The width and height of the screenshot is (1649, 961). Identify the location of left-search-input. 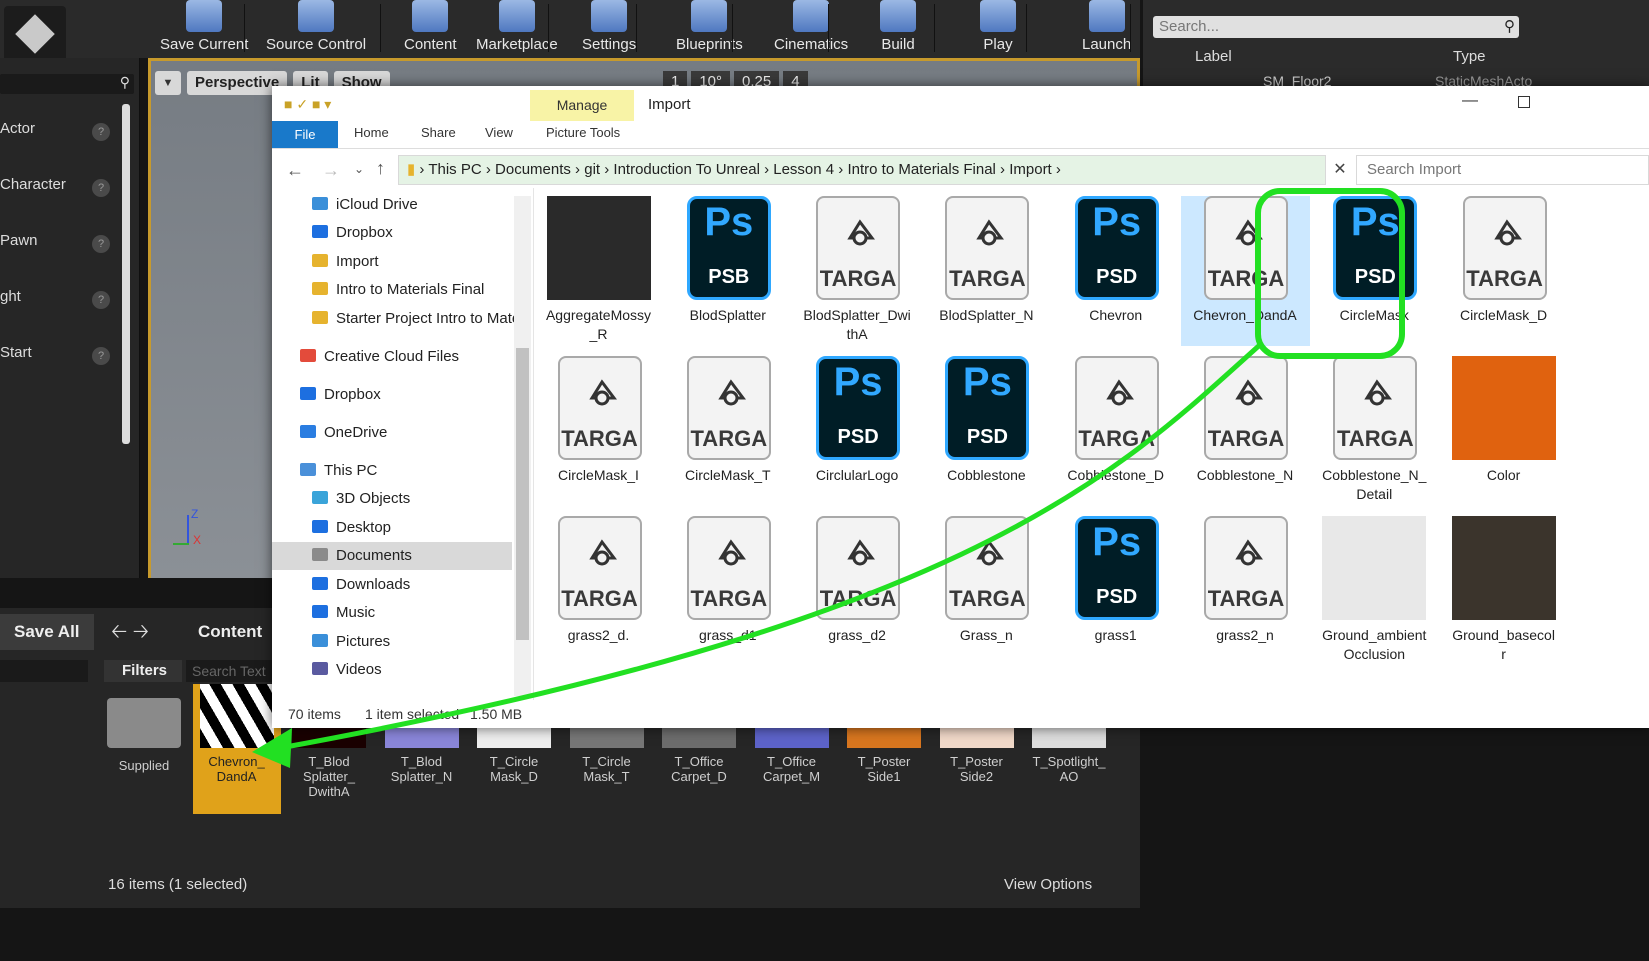
(44, 671).